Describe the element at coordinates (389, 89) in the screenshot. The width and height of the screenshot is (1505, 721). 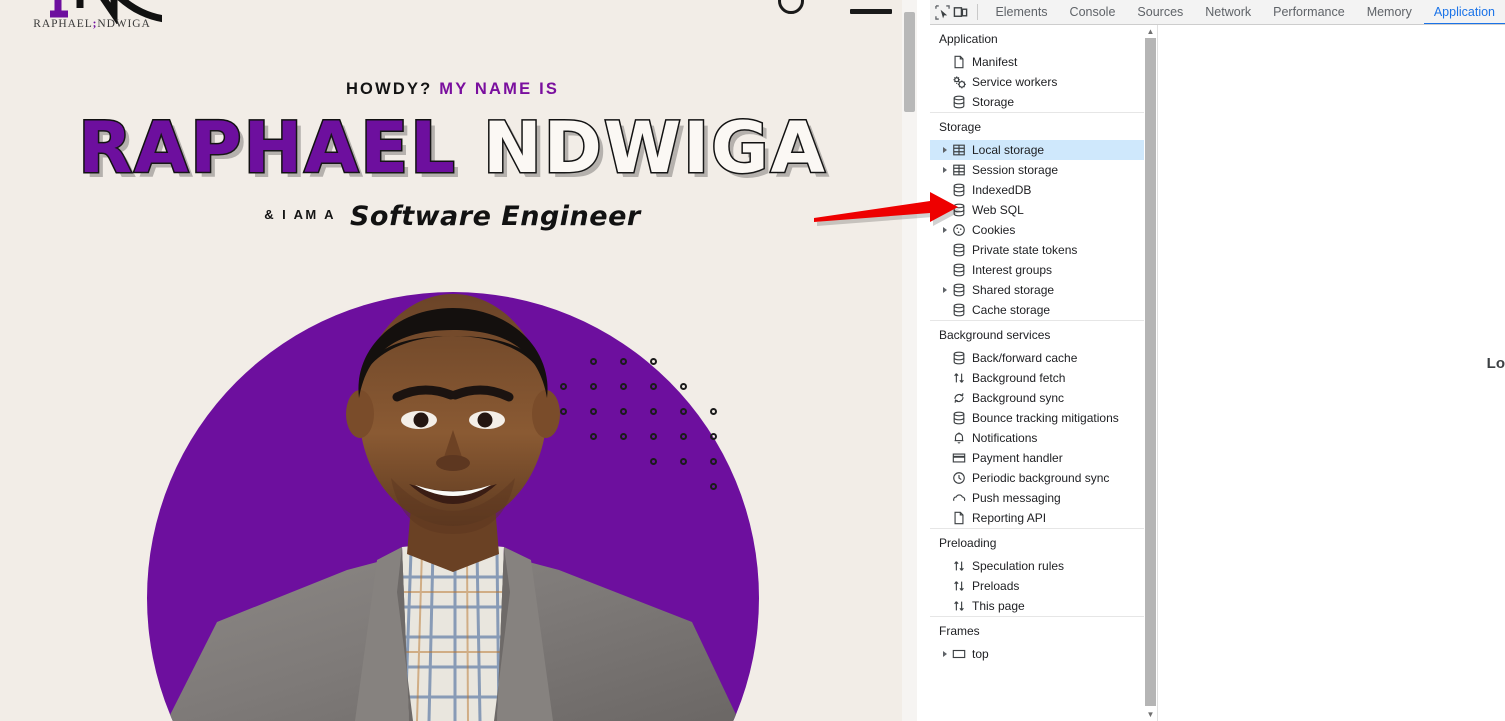
I see `greeting-plain: HOWDY?` at that location.